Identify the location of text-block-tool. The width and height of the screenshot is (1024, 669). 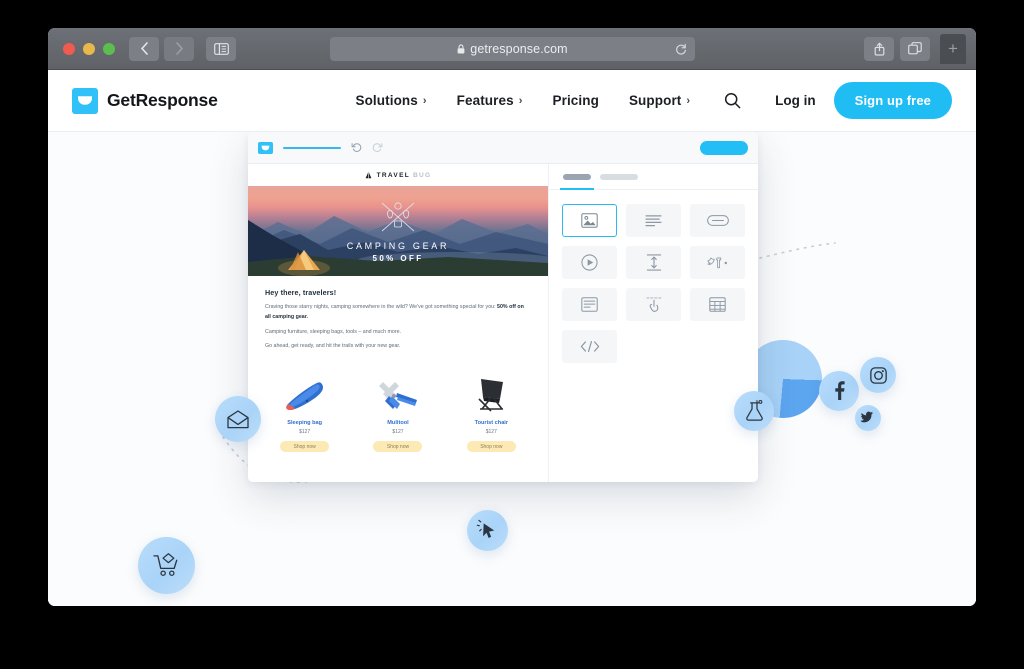
(653, 220).